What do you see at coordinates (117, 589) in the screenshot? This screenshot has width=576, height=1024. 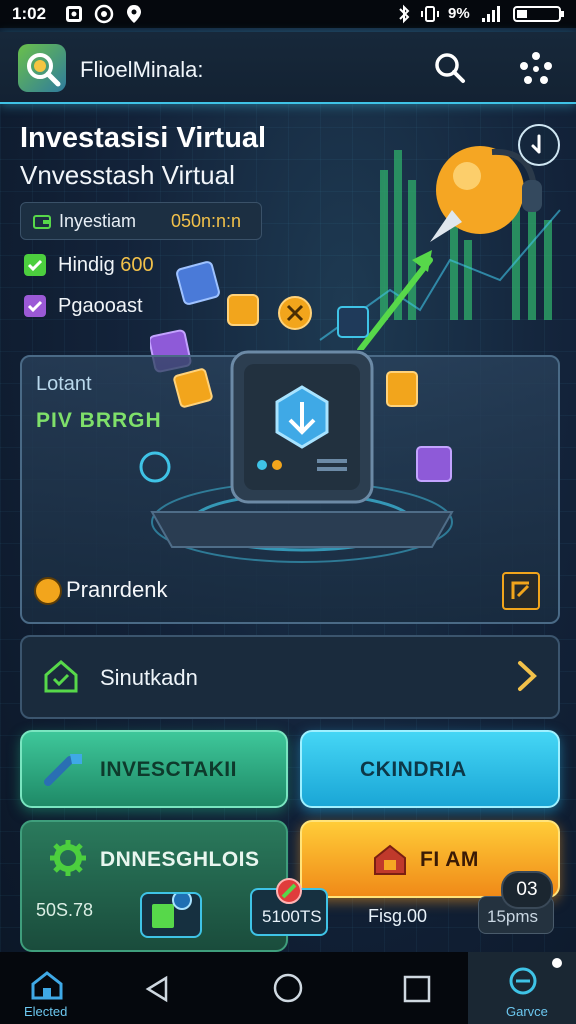 I see `card-footer-label: Pranrdenk` at bounding box center [117, 589].